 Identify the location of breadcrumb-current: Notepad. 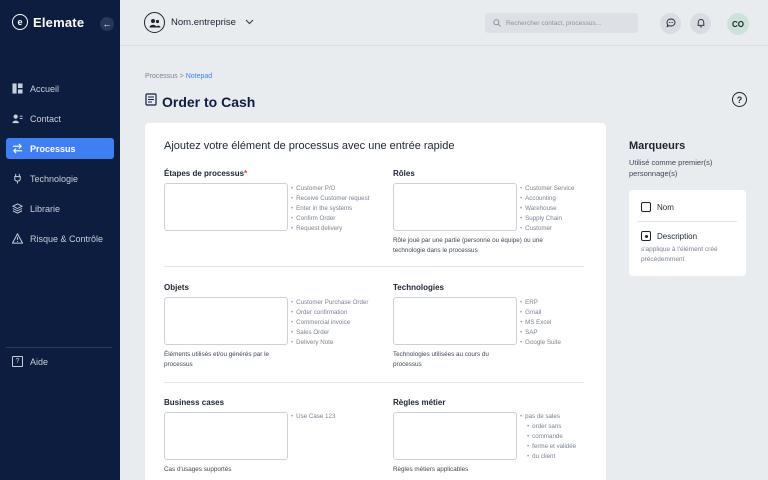
(199, 76).